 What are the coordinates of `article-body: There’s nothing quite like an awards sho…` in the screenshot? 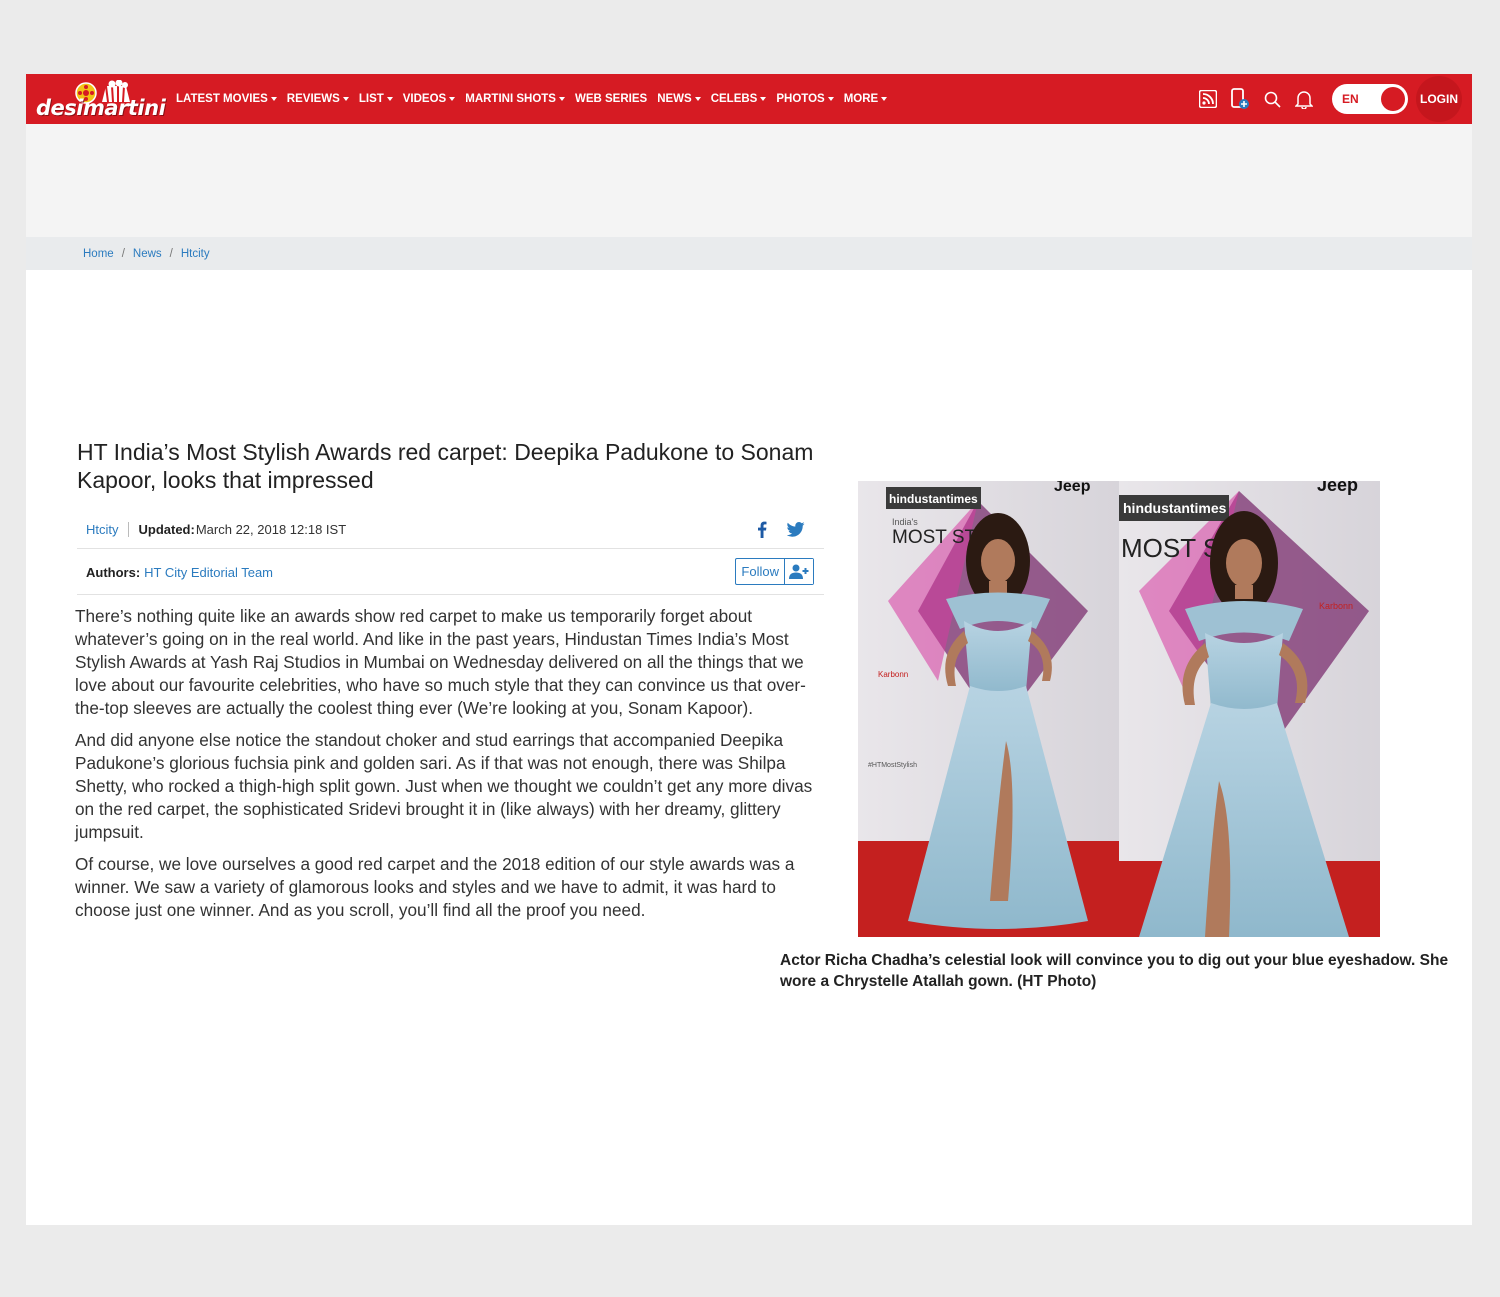 It's located at (451, 768).